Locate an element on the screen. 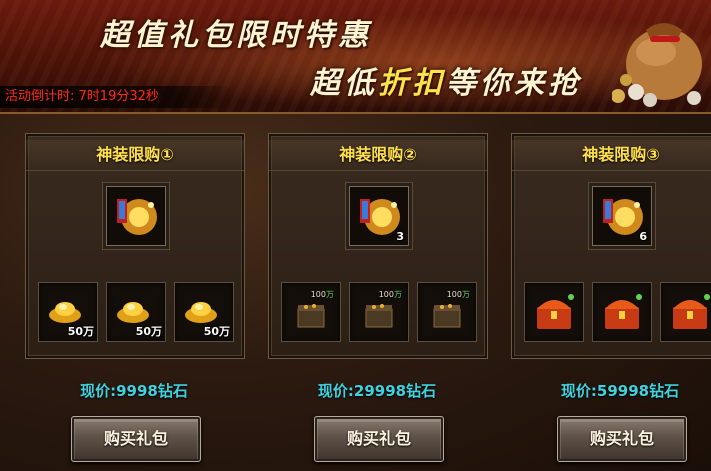  main-item-slot is located at coordinates (136, 216).